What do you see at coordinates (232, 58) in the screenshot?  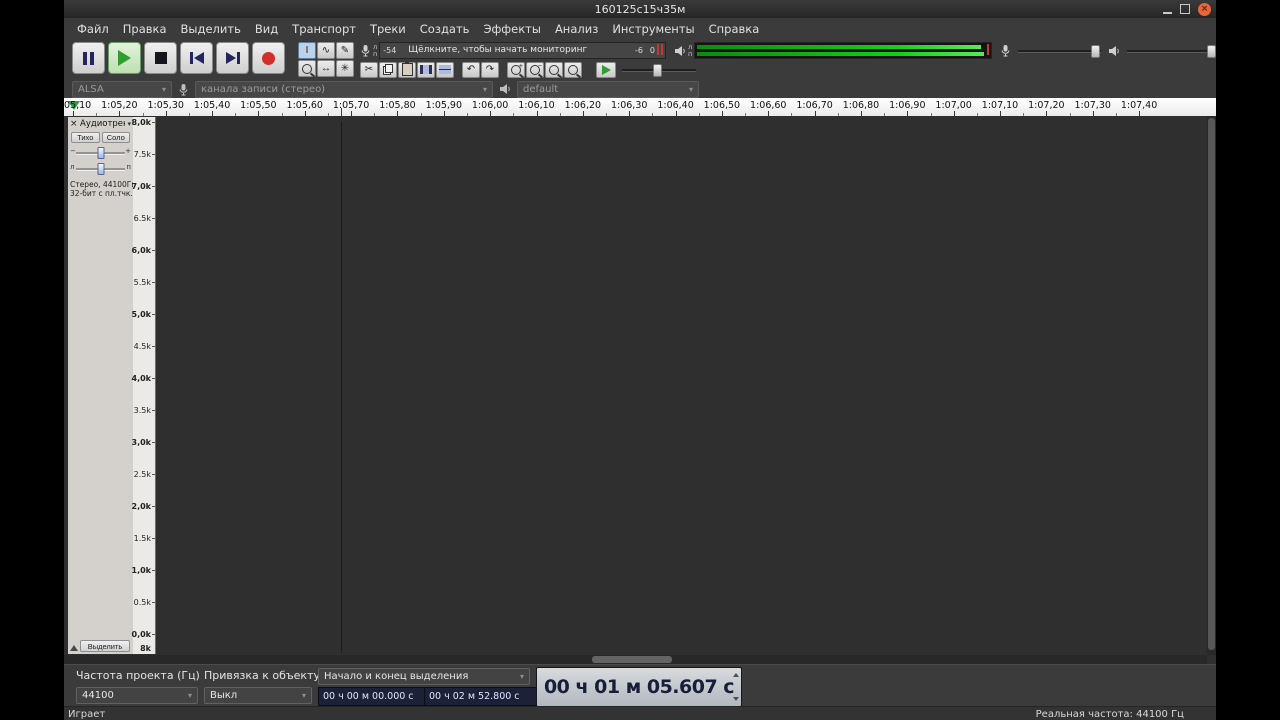 I see `skip-to-end-button` at bounding box center [232, 58].